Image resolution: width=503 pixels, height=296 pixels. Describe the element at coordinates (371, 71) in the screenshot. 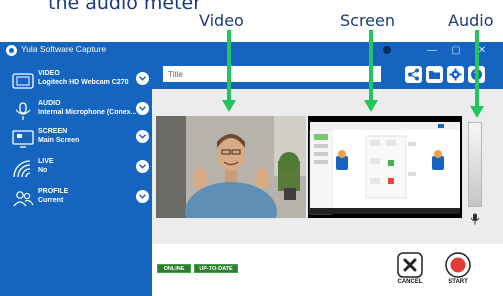

I see `arrow-screen` at that location.